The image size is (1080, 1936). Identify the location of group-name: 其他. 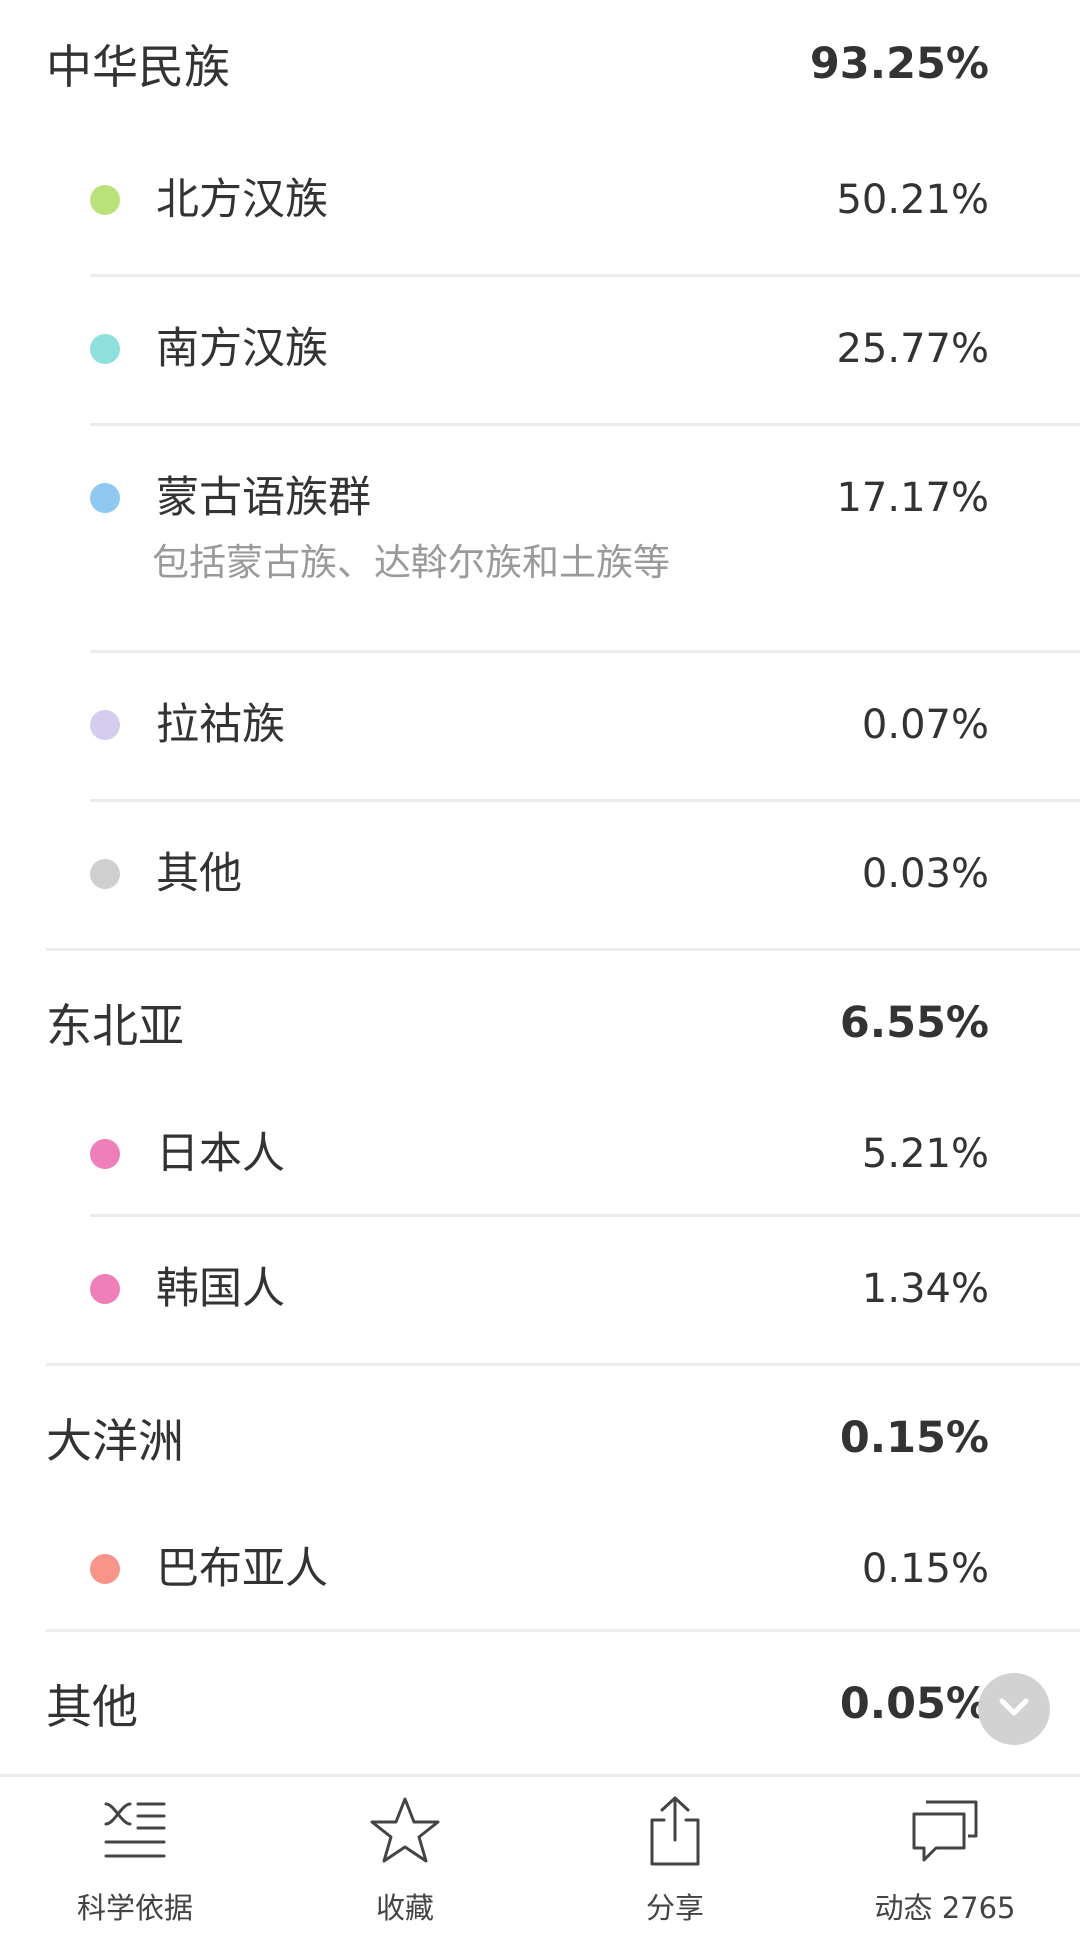
(92, 1706).